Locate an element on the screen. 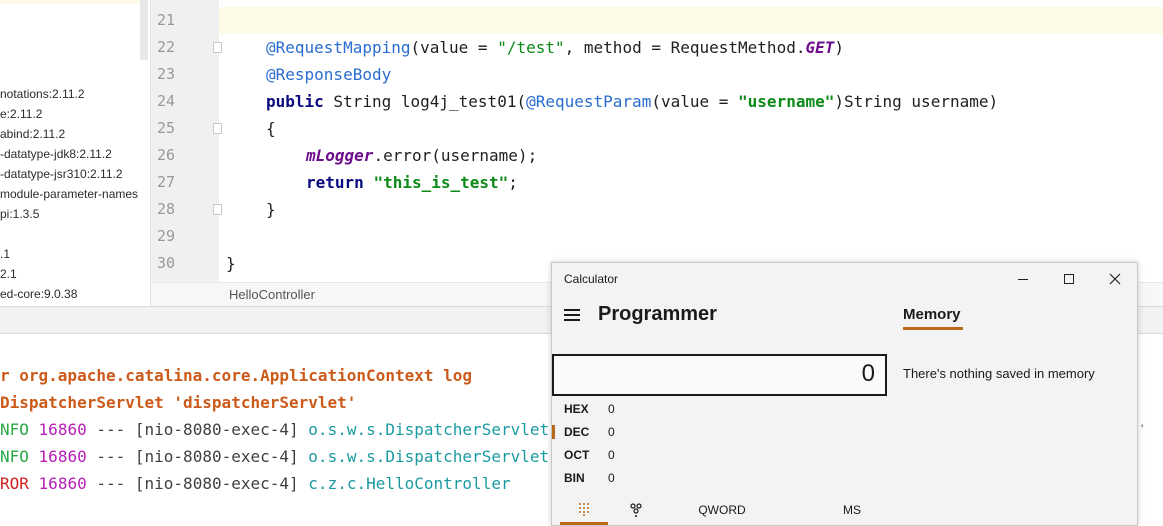  code-line-23: @ResponseBody is located at coordinates (328, 74).